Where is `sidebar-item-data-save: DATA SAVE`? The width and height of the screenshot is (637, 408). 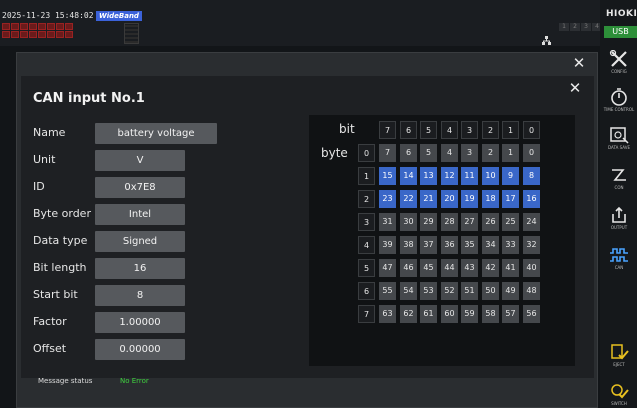
sidebar-item-data-save: DATA SAVE is located at coordinates (619, 138).